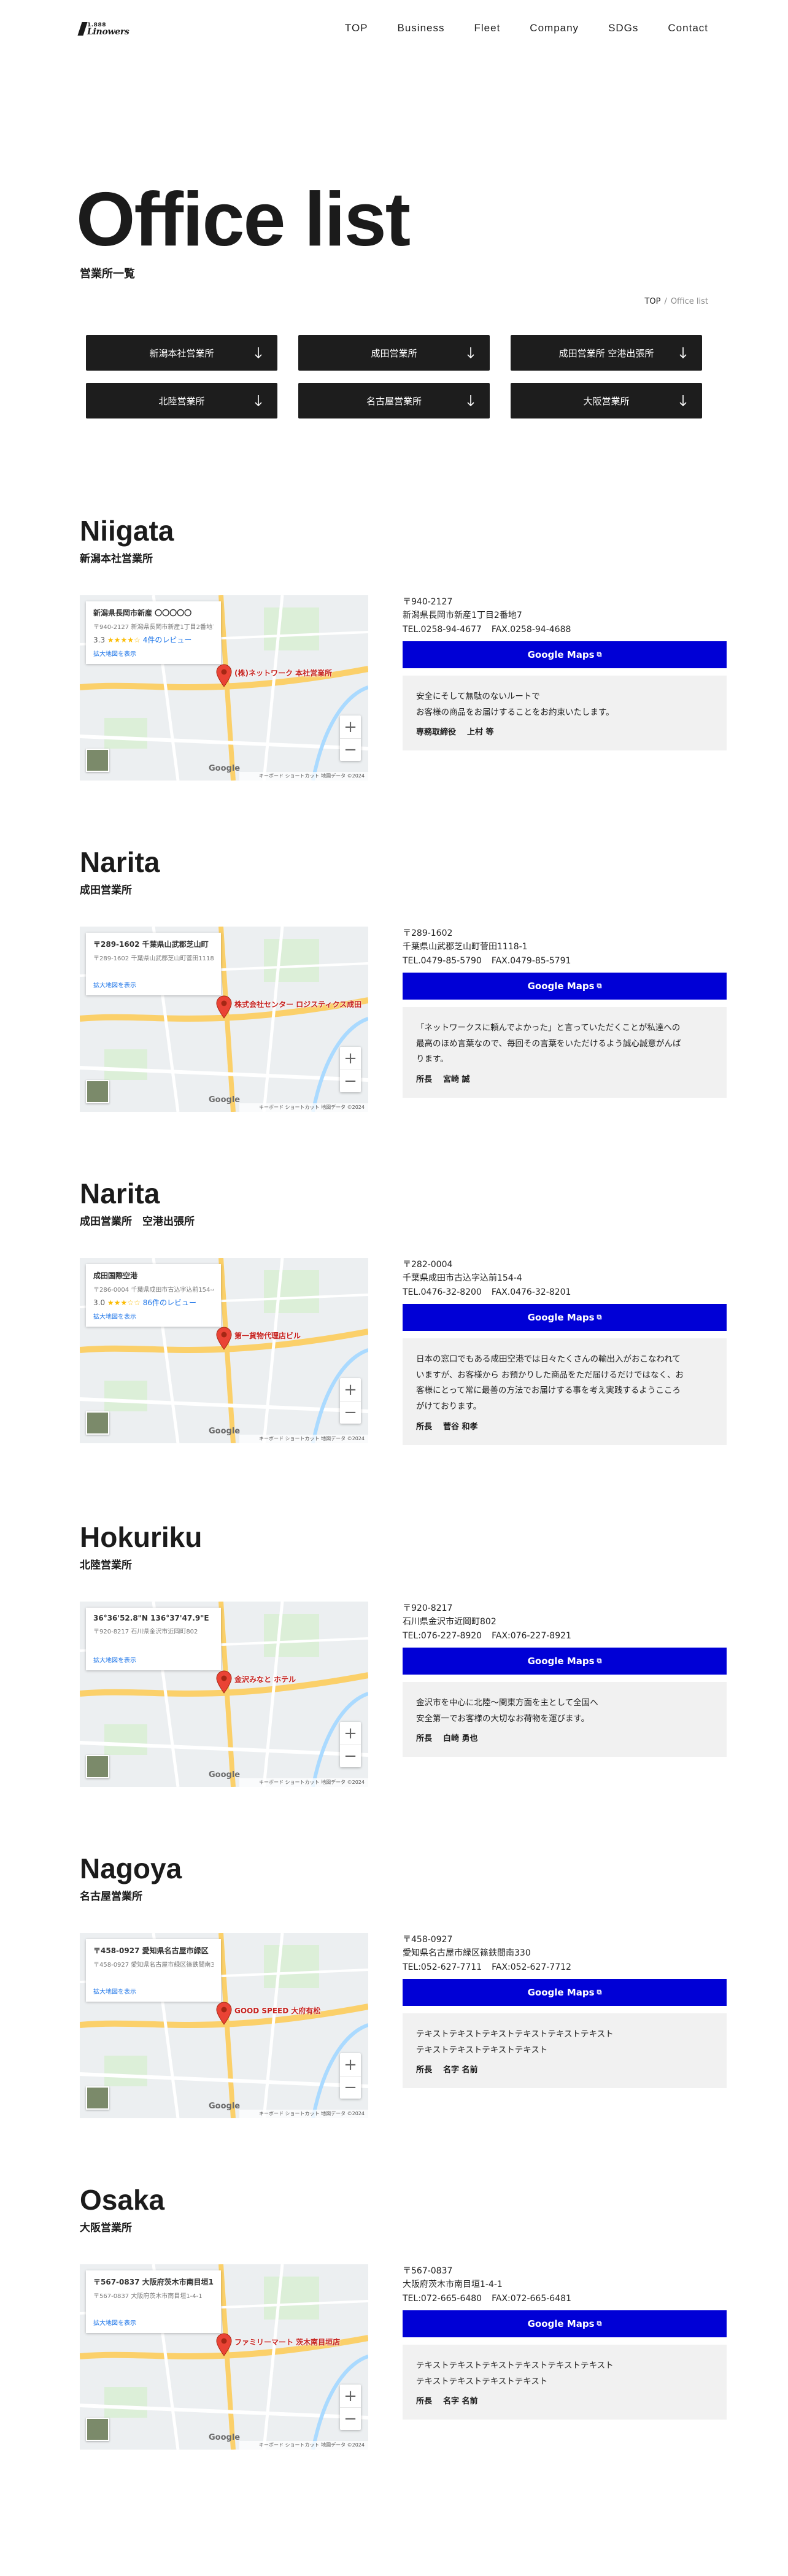  What do you see at coordinates (151, 1618) in the screenshot?
I see `place-name: 36°36'52.8"N 136°37'47.9"E` at bounding box center [151, 1618].